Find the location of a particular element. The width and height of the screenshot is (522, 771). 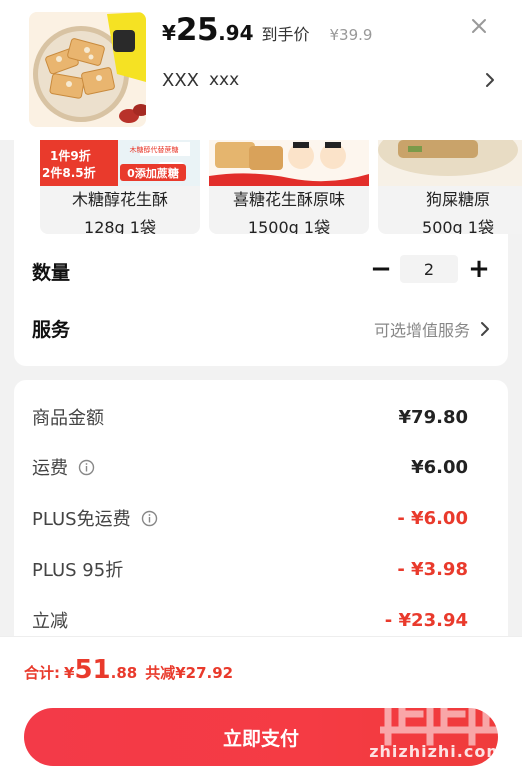

fee-label: 运费 is located at coordinates (50, 468).